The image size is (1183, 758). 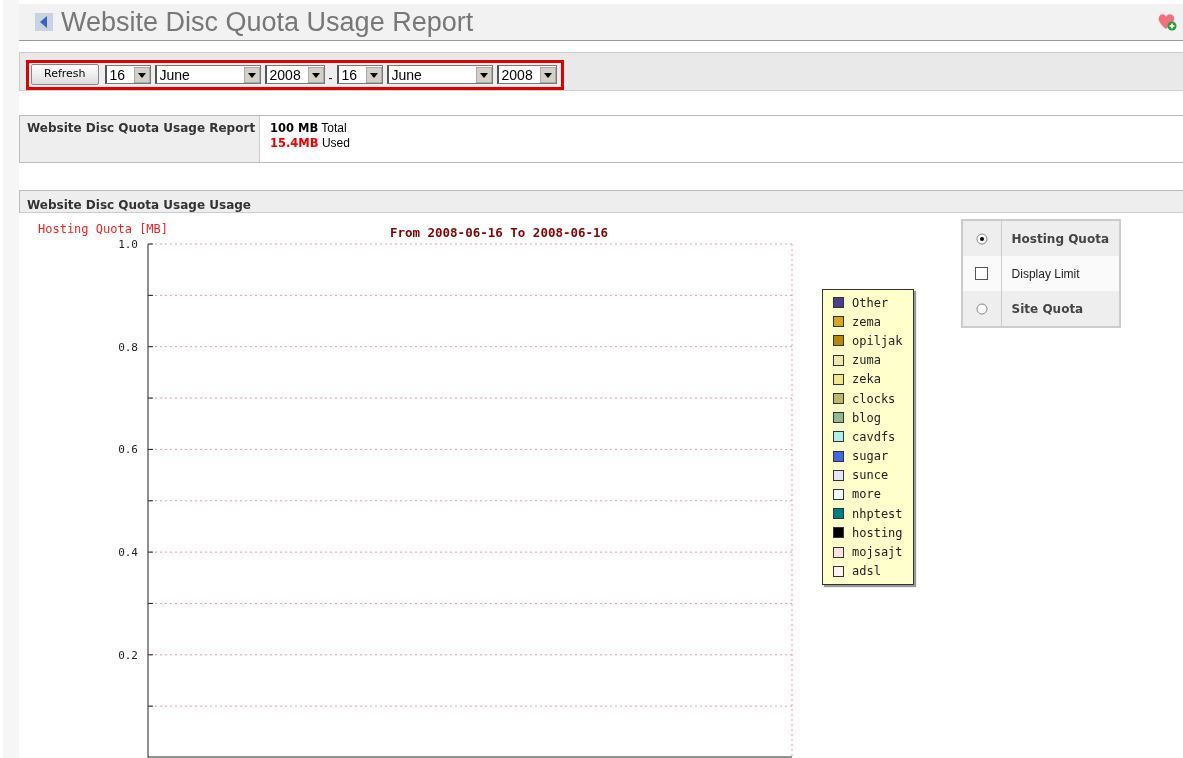 What do you see at coordinates (139, 205) in the screenshot?
I see `section-title: Website Disc Quota Usage Usage` at bounding box center [139, 205].